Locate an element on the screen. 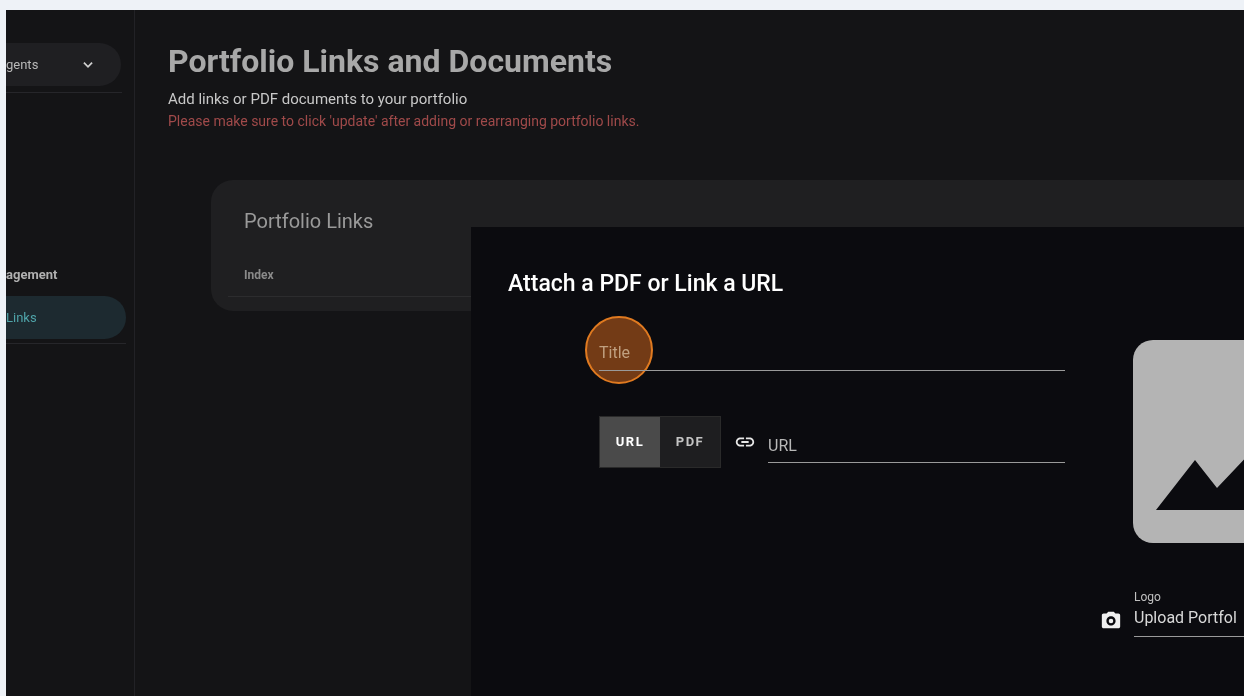 This screenshot has width=1244, height=696. toggle-button: PDF is located at coordinates (690, 441).